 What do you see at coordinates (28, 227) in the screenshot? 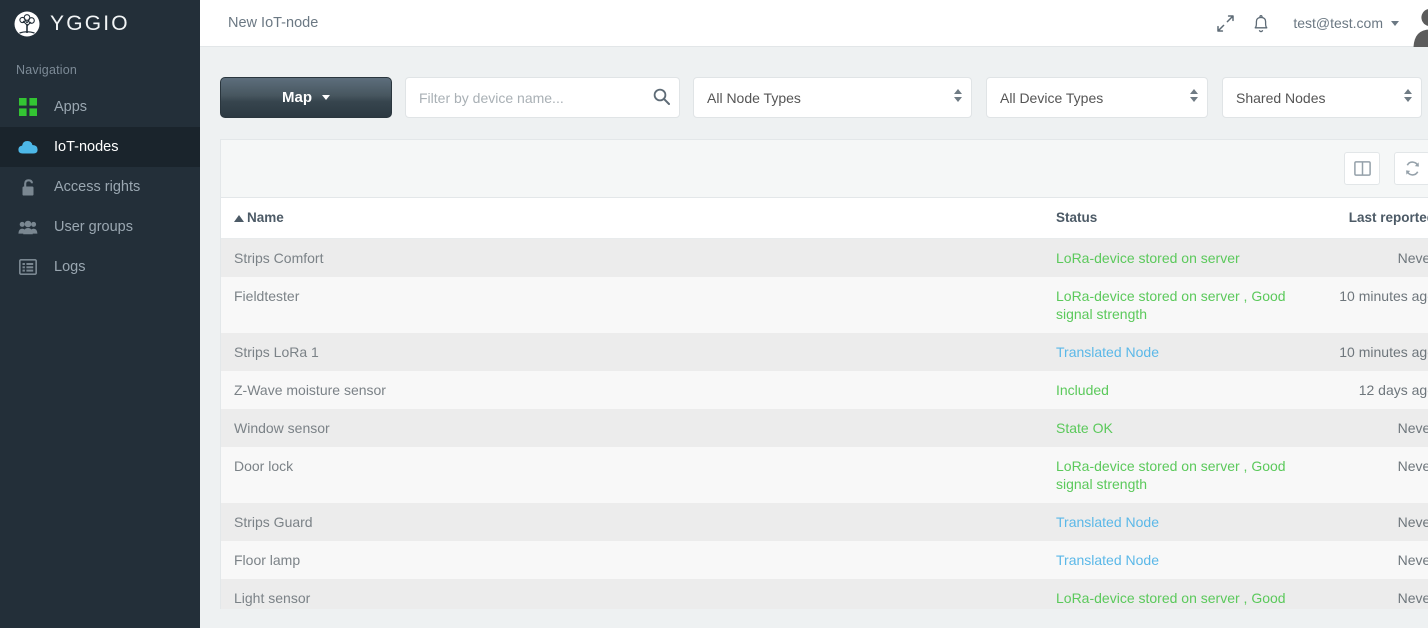
I see `users-group-icon` at bounding box center [28, 227].